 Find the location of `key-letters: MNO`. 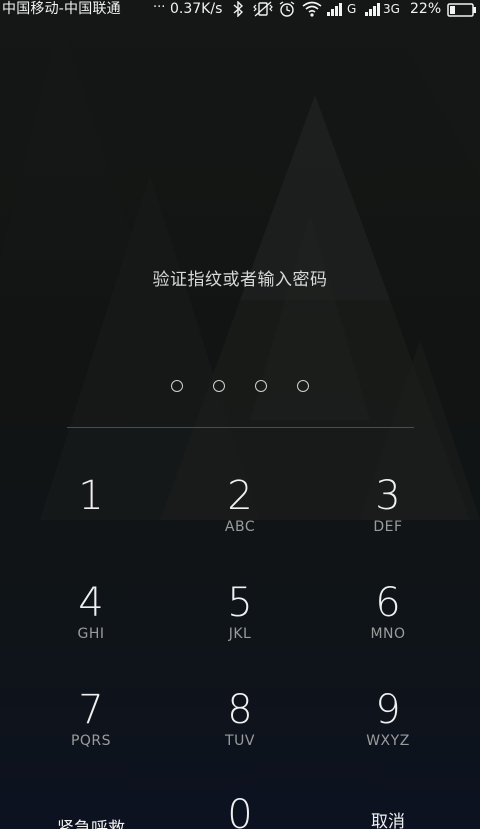

key-letters: MNO is located at coordinates (388, 634).